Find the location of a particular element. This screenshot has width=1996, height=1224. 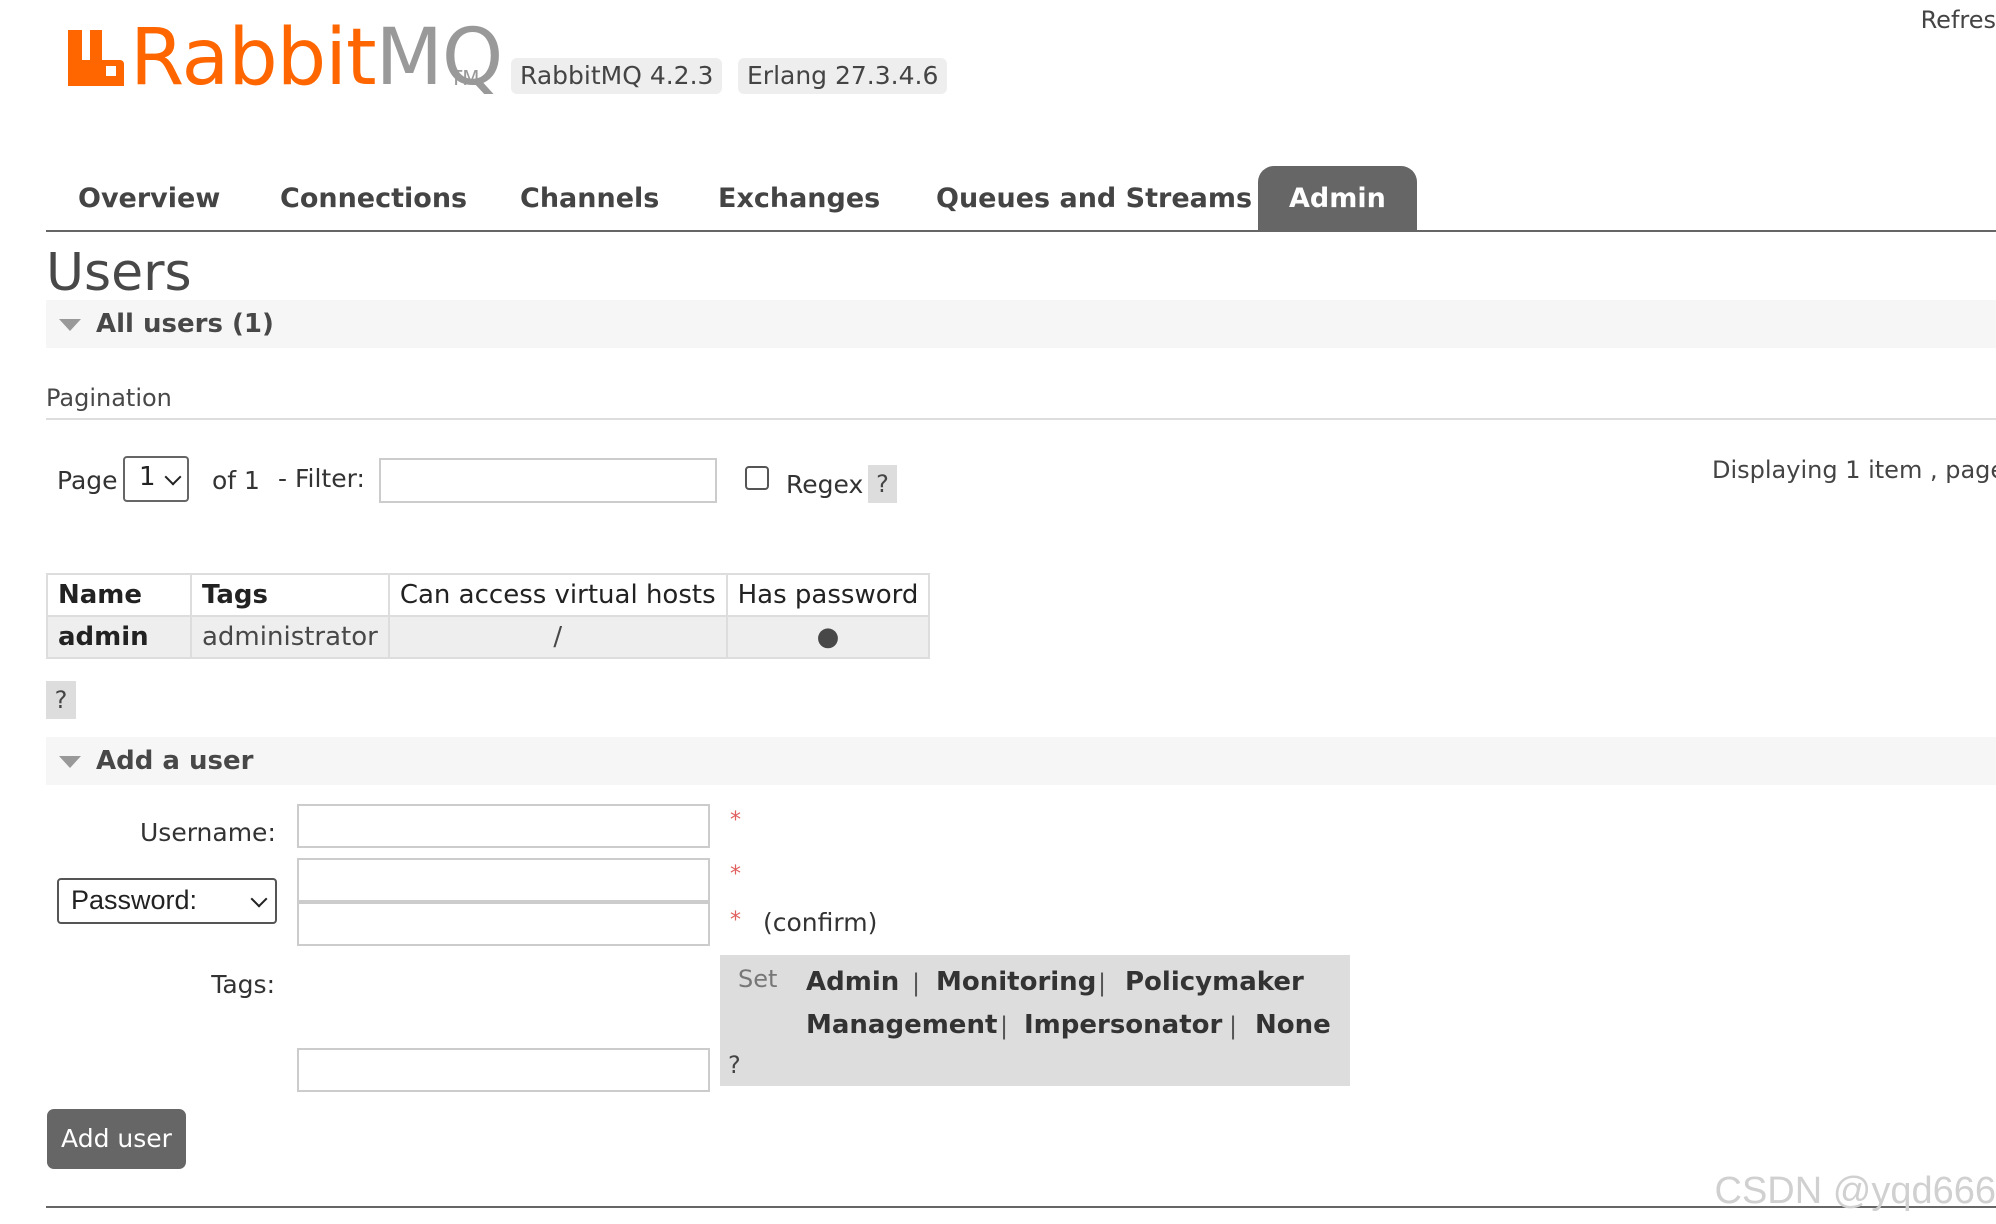

tab-admin: Admin is located at coordinates (1337, 198).